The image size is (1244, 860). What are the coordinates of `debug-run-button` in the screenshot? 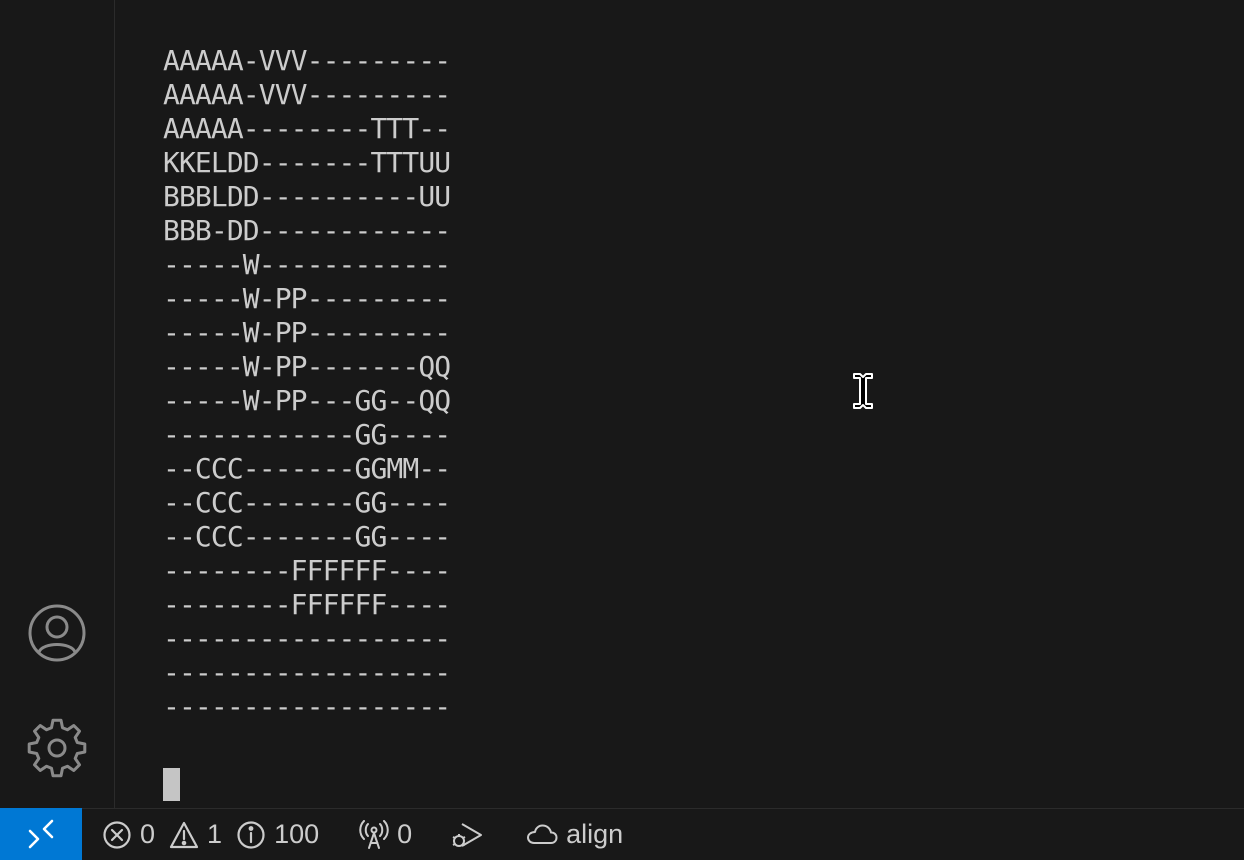 It's located at (467, 834).